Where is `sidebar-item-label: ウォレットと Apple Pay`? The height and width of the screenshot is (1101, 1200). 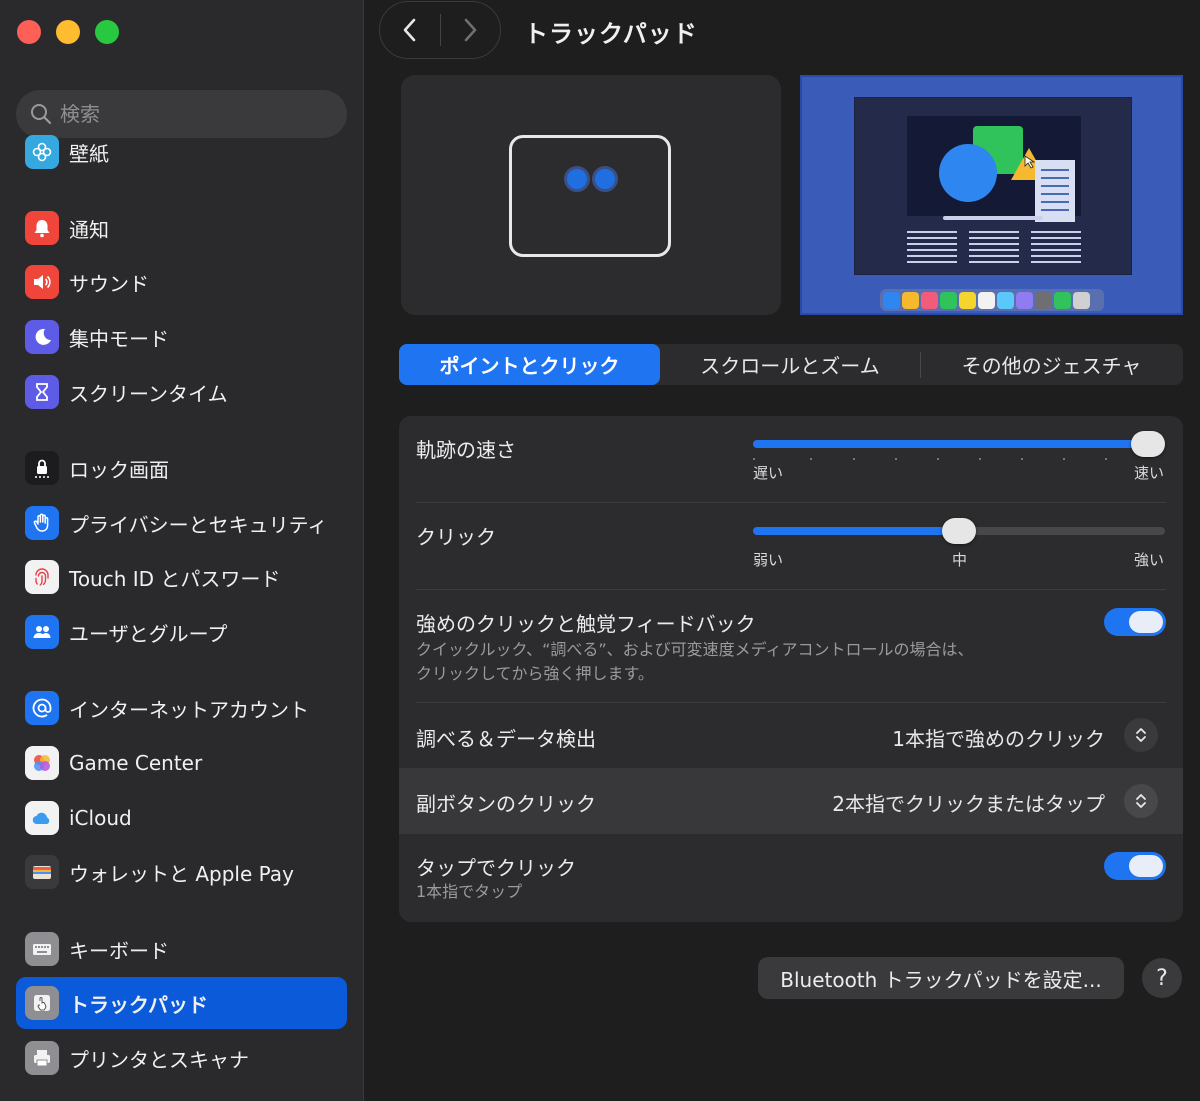
sidebar-item-label: ウォレットと Apple Pay is located at coordinates (181, 873).